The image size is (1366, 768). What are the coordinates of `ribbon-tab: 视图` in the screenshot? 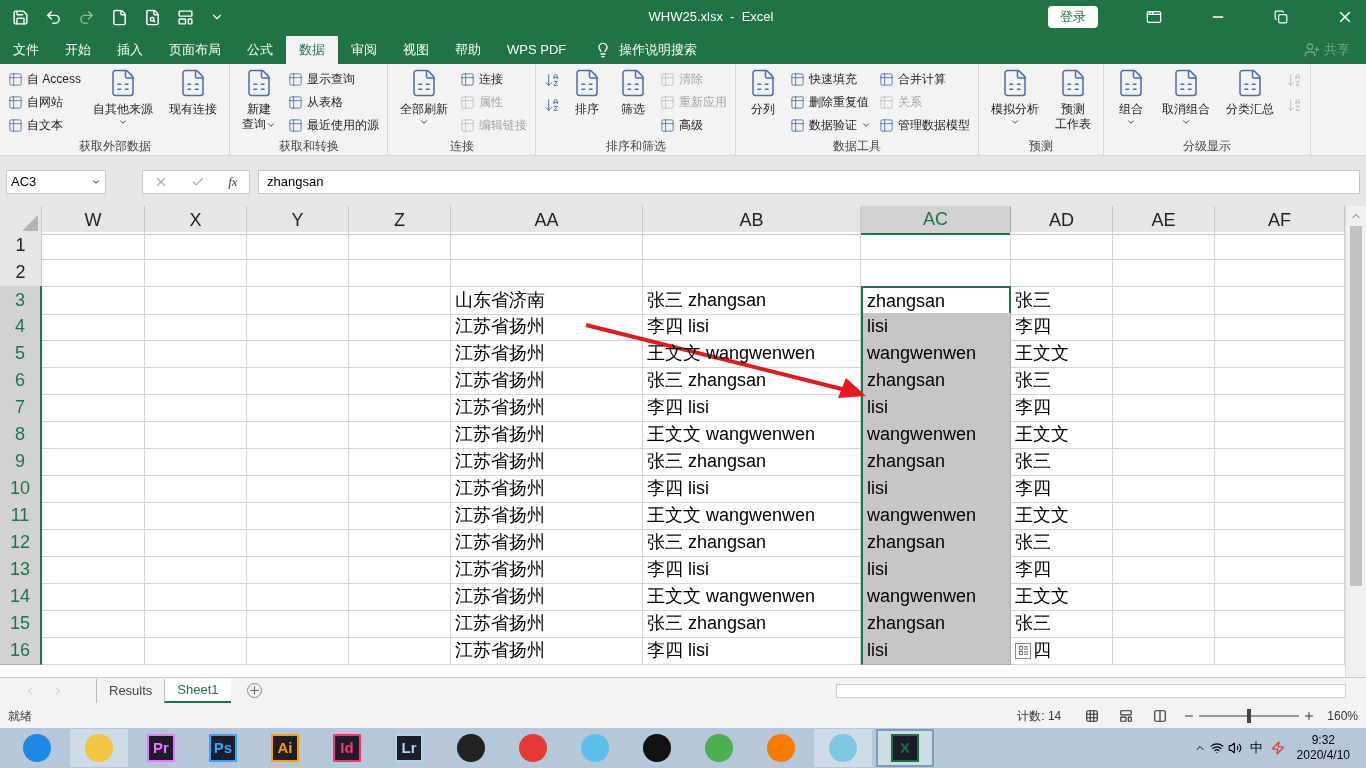 It's located at (416, 50).